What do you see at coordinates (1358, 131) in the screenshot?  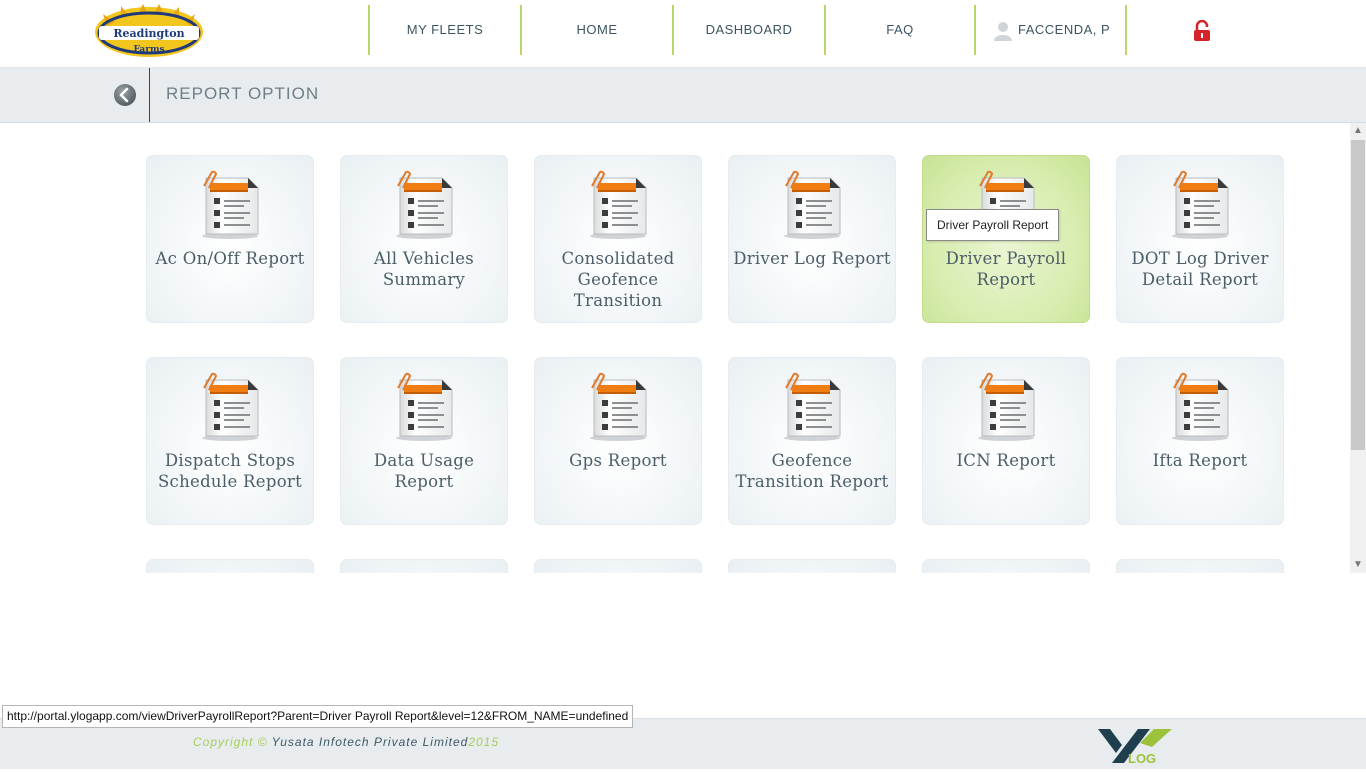 I see `scroll-up-arrow-icon: ▲` at bounding box center [1358, 131].